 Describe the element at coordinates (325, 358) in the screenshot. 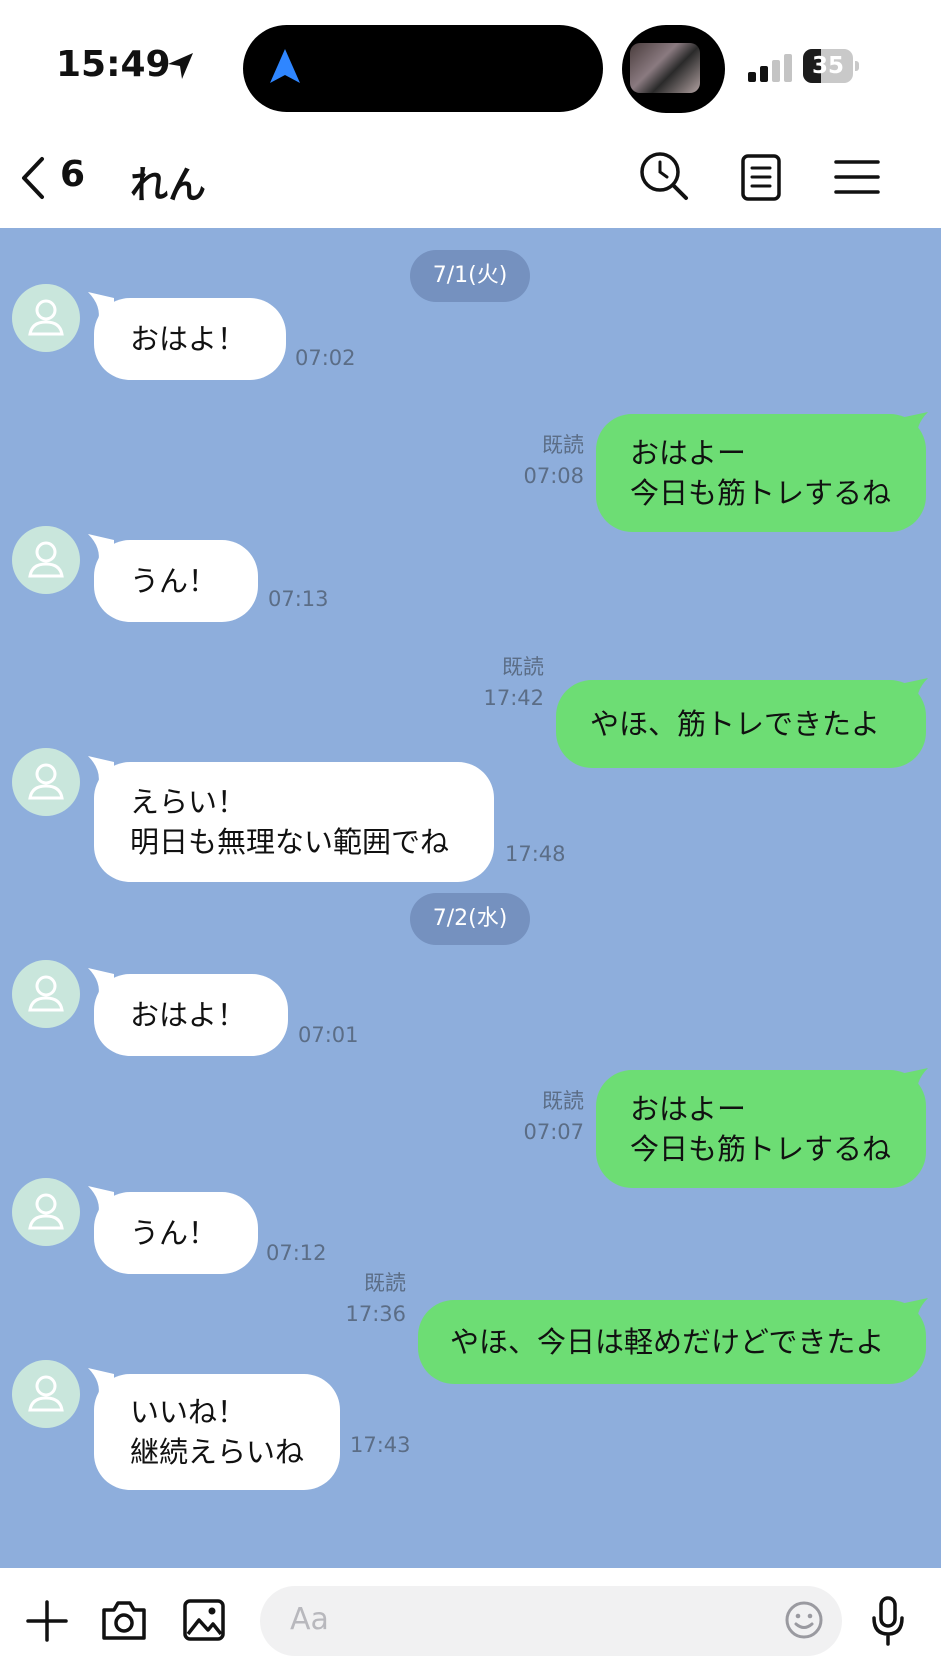

I see `message-time: 07:02` at that location.